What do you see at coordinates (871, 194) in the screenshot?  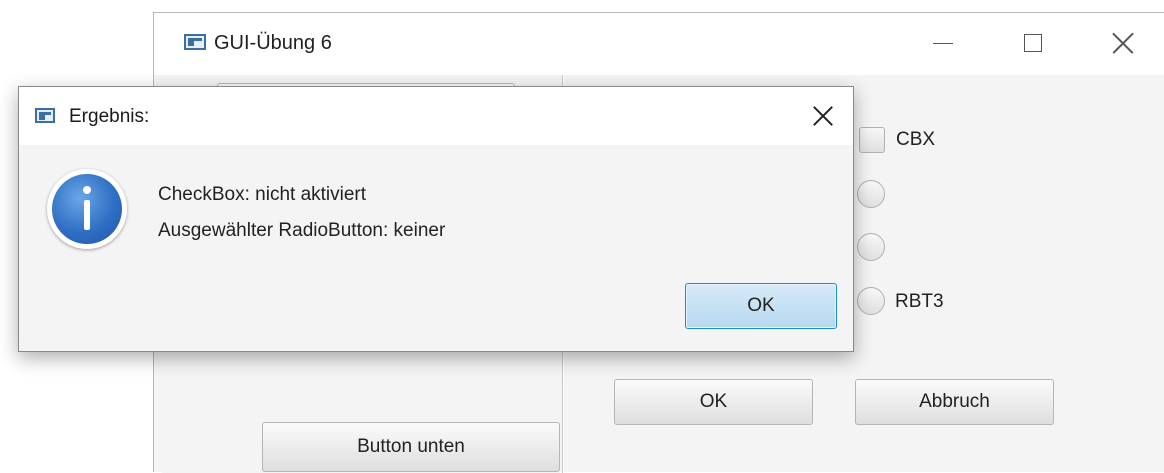 I see `radio-rbt1` at bounding box center [871, 194].